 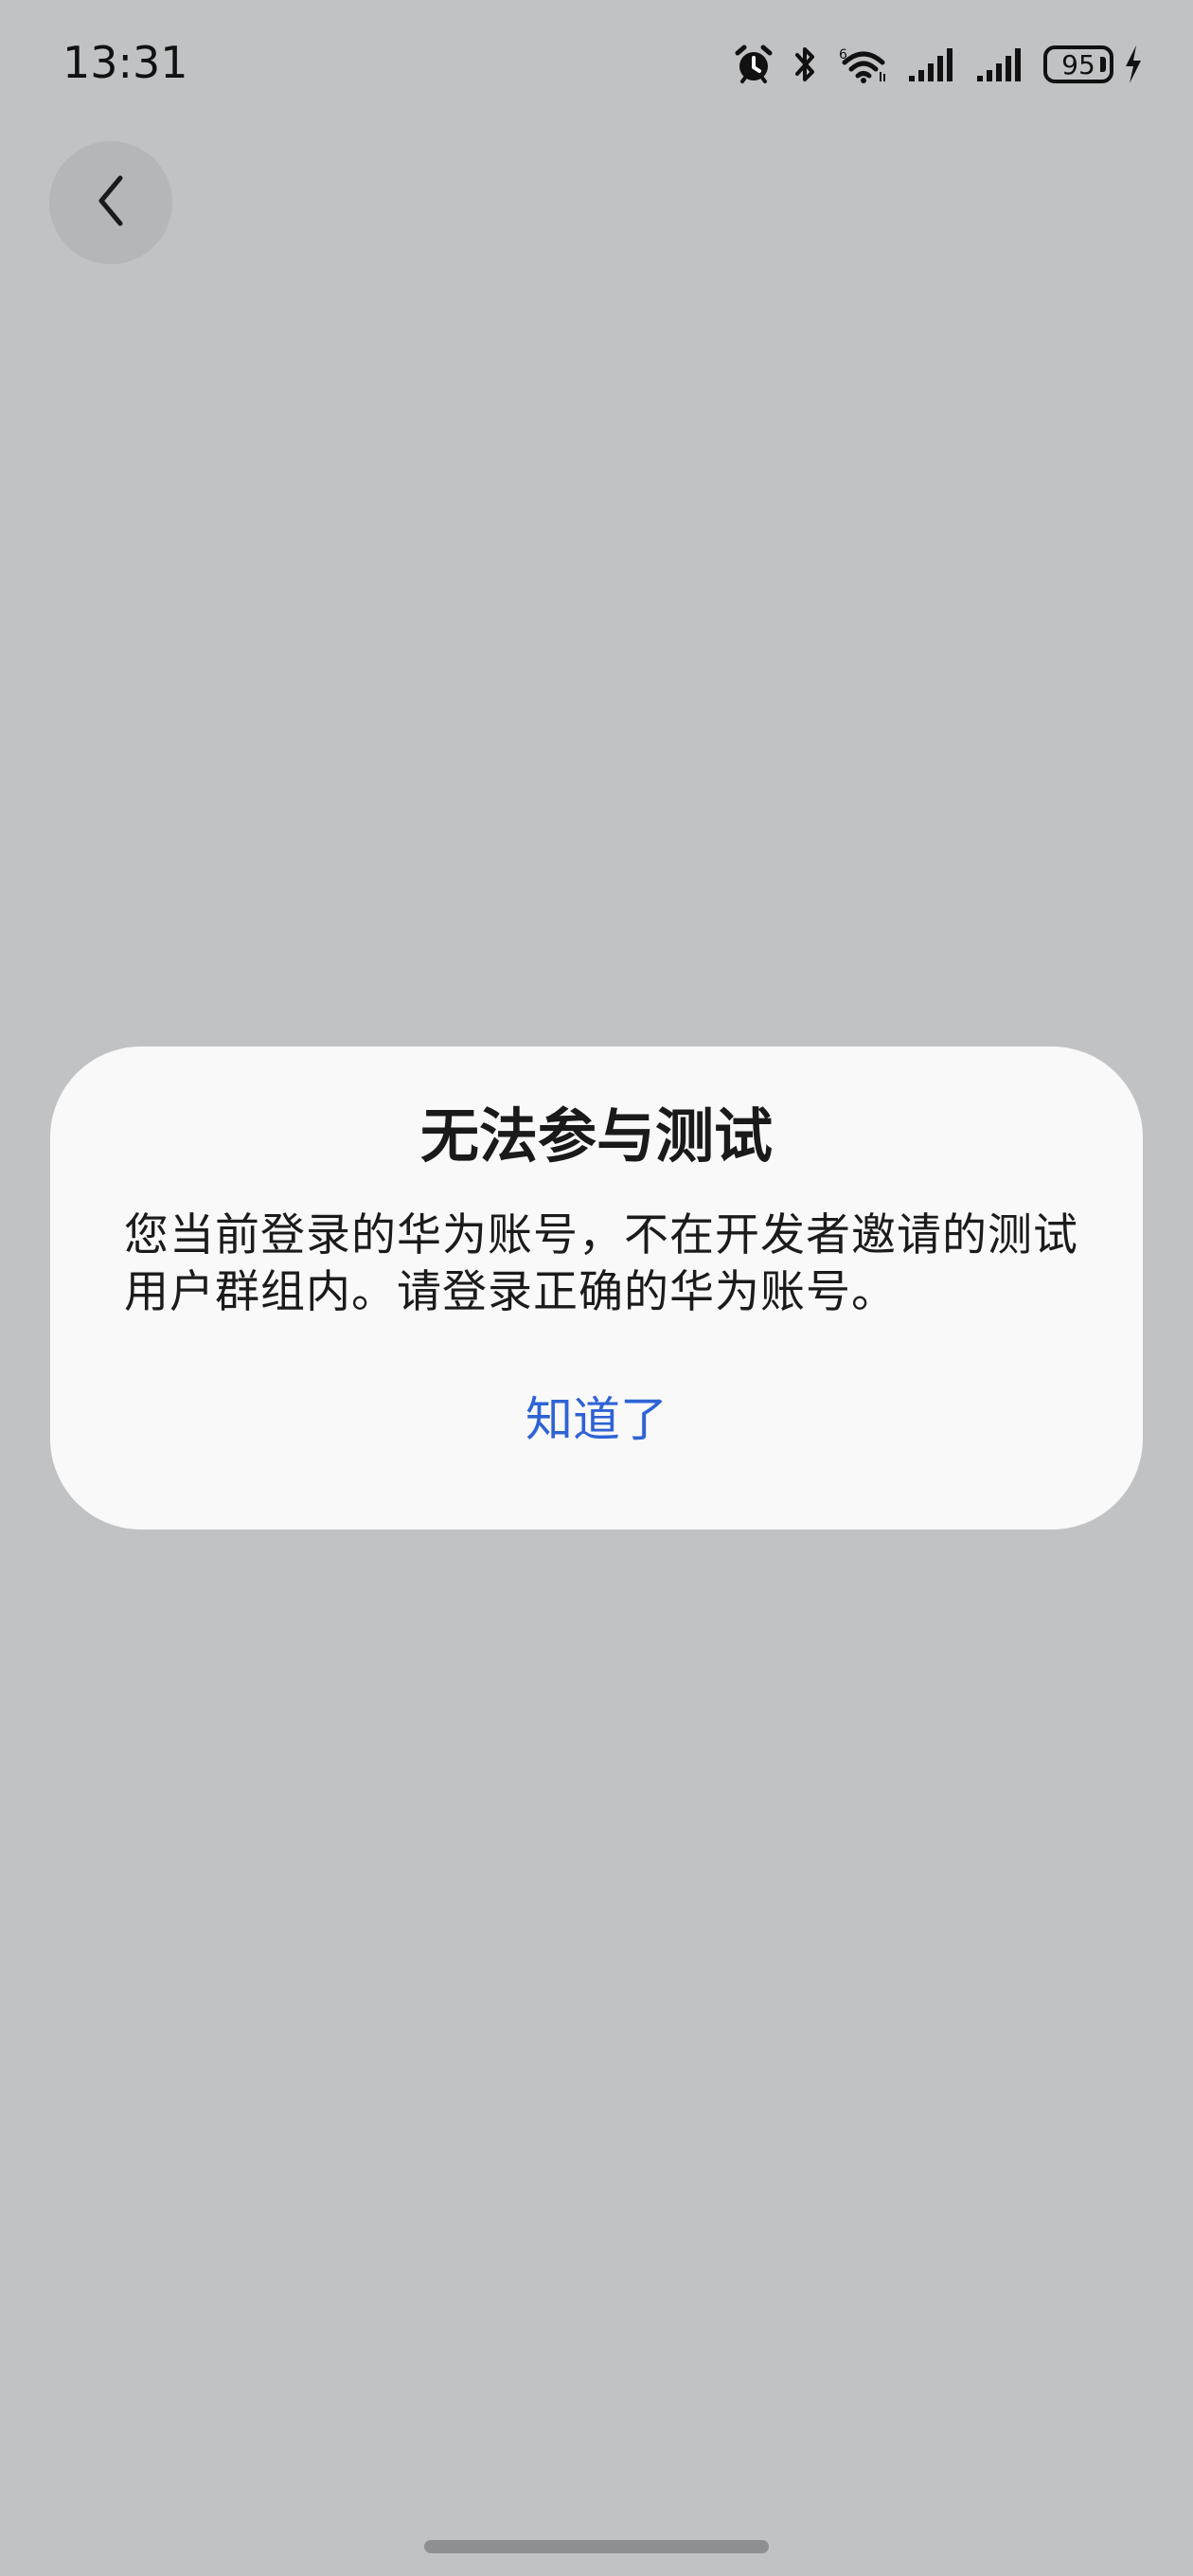 I want to click on wifi-6-icon: 6, so click(x=863, y=64).